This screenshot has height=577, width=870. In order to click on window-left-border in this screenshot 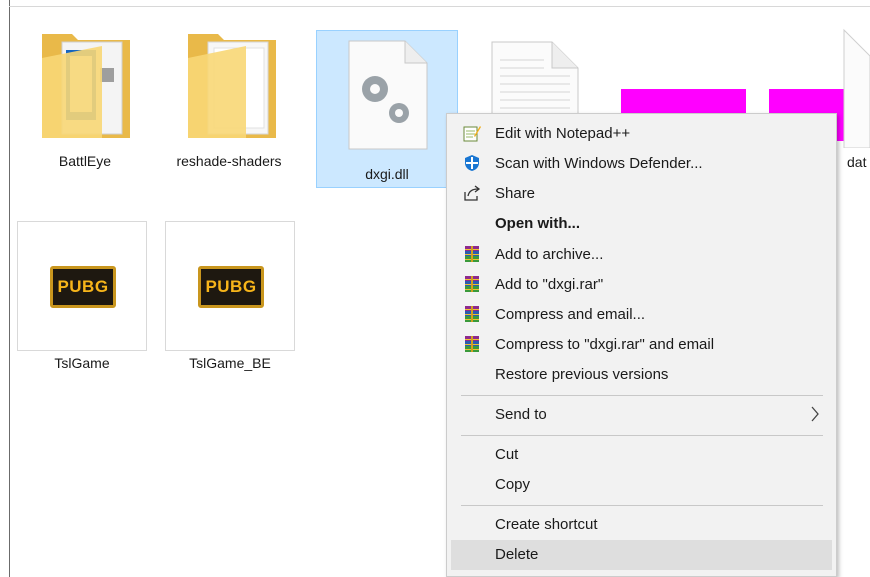, I will do `click(9, 288)`.